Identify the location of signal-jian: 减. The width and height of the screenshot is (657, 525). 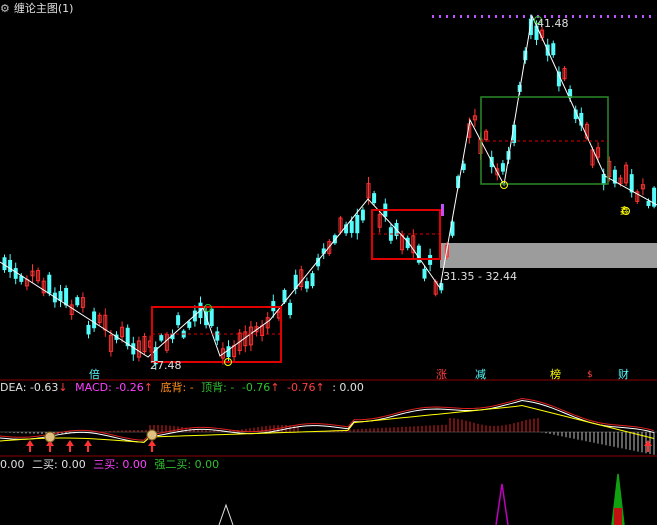
(480, 375).